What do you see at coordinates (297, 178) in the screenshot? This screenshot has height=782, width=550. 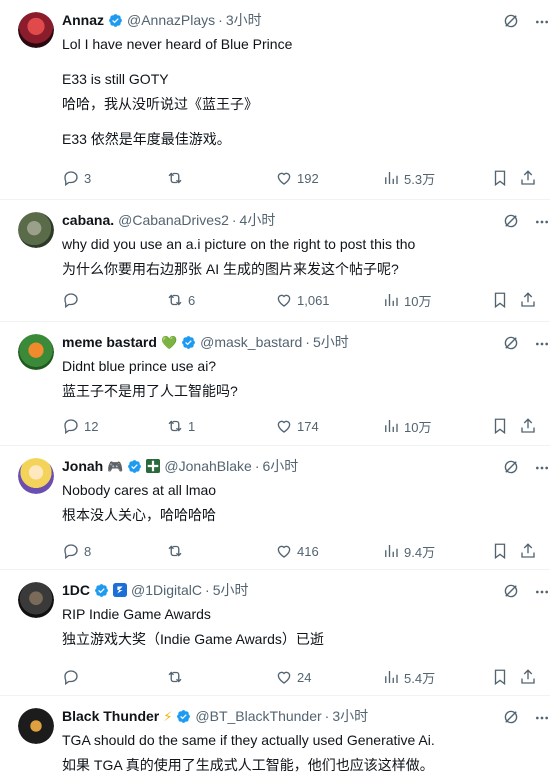 I see `like-button: 192` at bounding box center [297, 178].